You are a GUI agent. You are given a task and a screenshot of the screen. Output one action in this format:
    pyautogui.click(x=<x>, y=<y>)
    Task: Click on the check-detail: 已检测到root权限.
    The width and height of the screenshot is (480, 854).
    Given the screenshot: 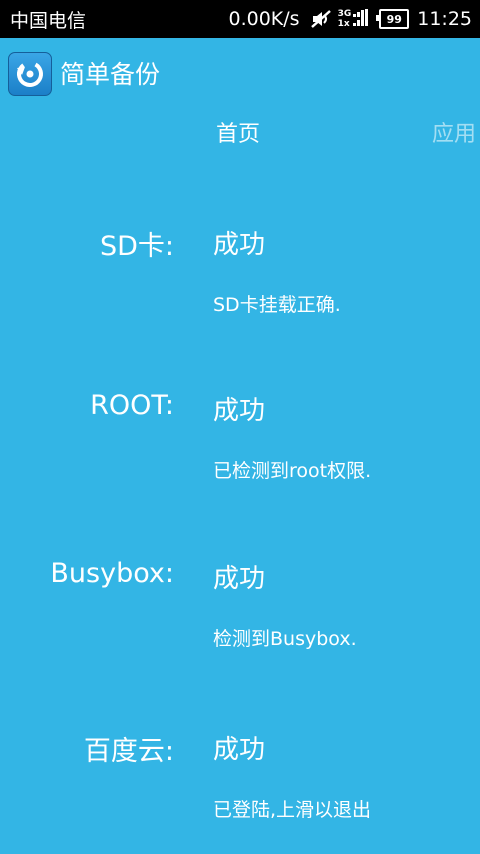 What is the action you would take?
    pyautogui.click(x=292, y=471)
    